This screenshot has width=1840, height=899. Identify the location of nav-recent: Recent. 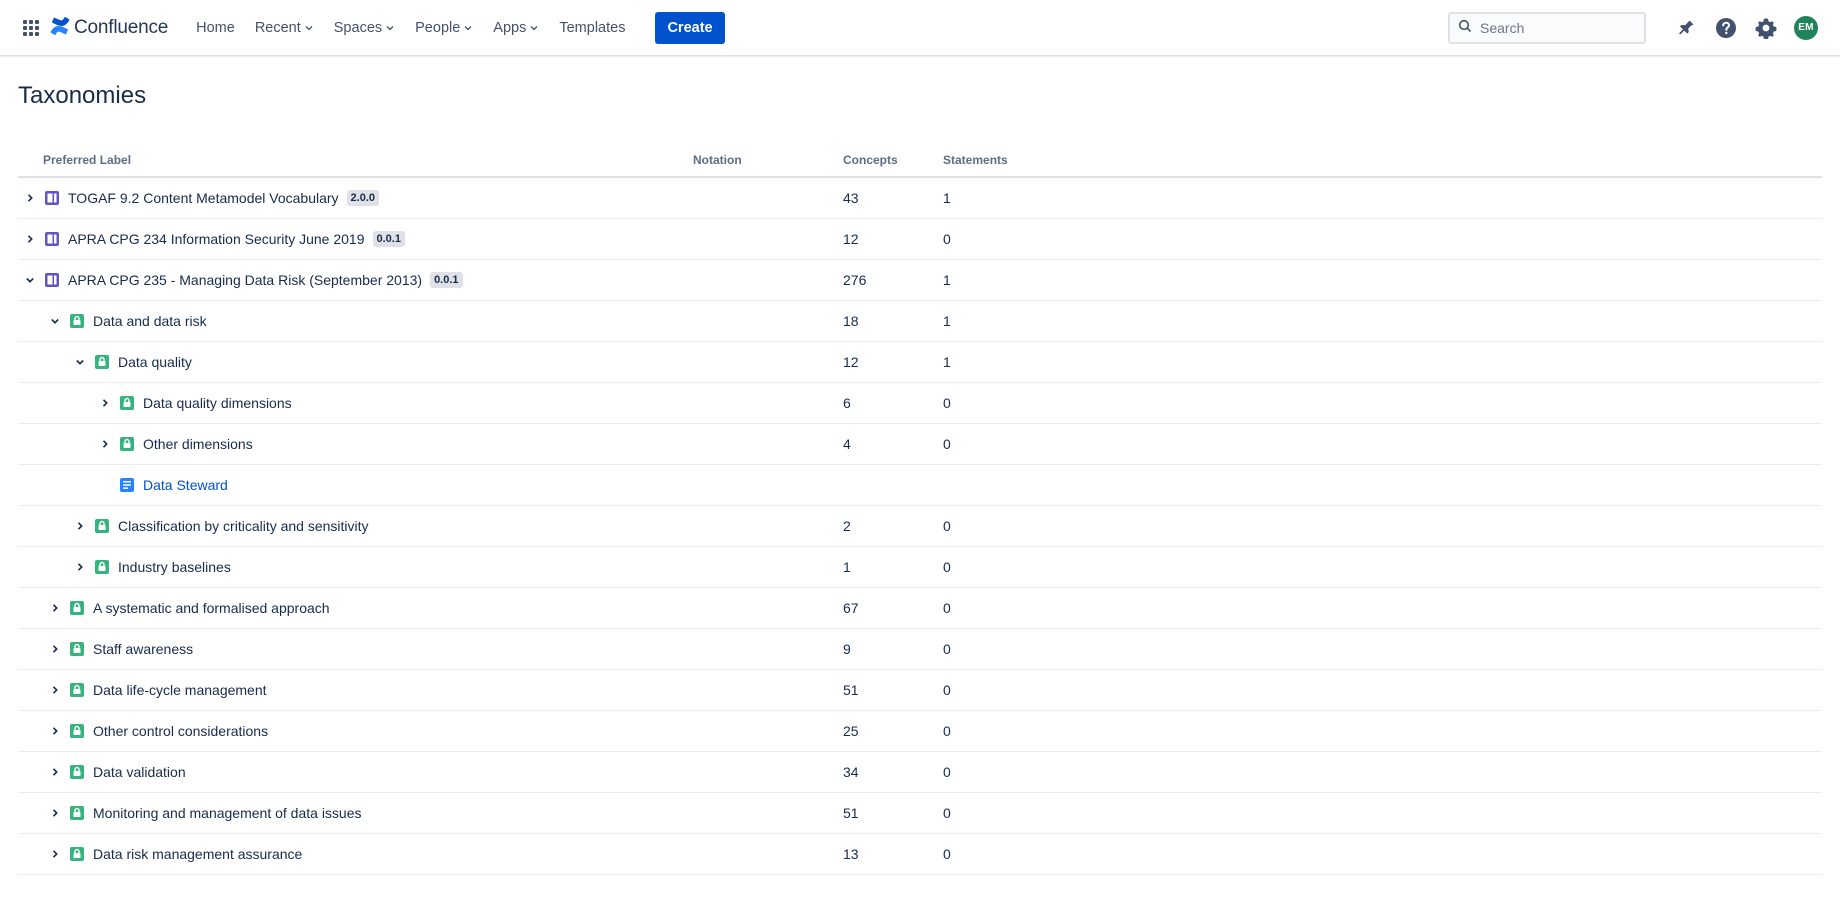
(284, 28).